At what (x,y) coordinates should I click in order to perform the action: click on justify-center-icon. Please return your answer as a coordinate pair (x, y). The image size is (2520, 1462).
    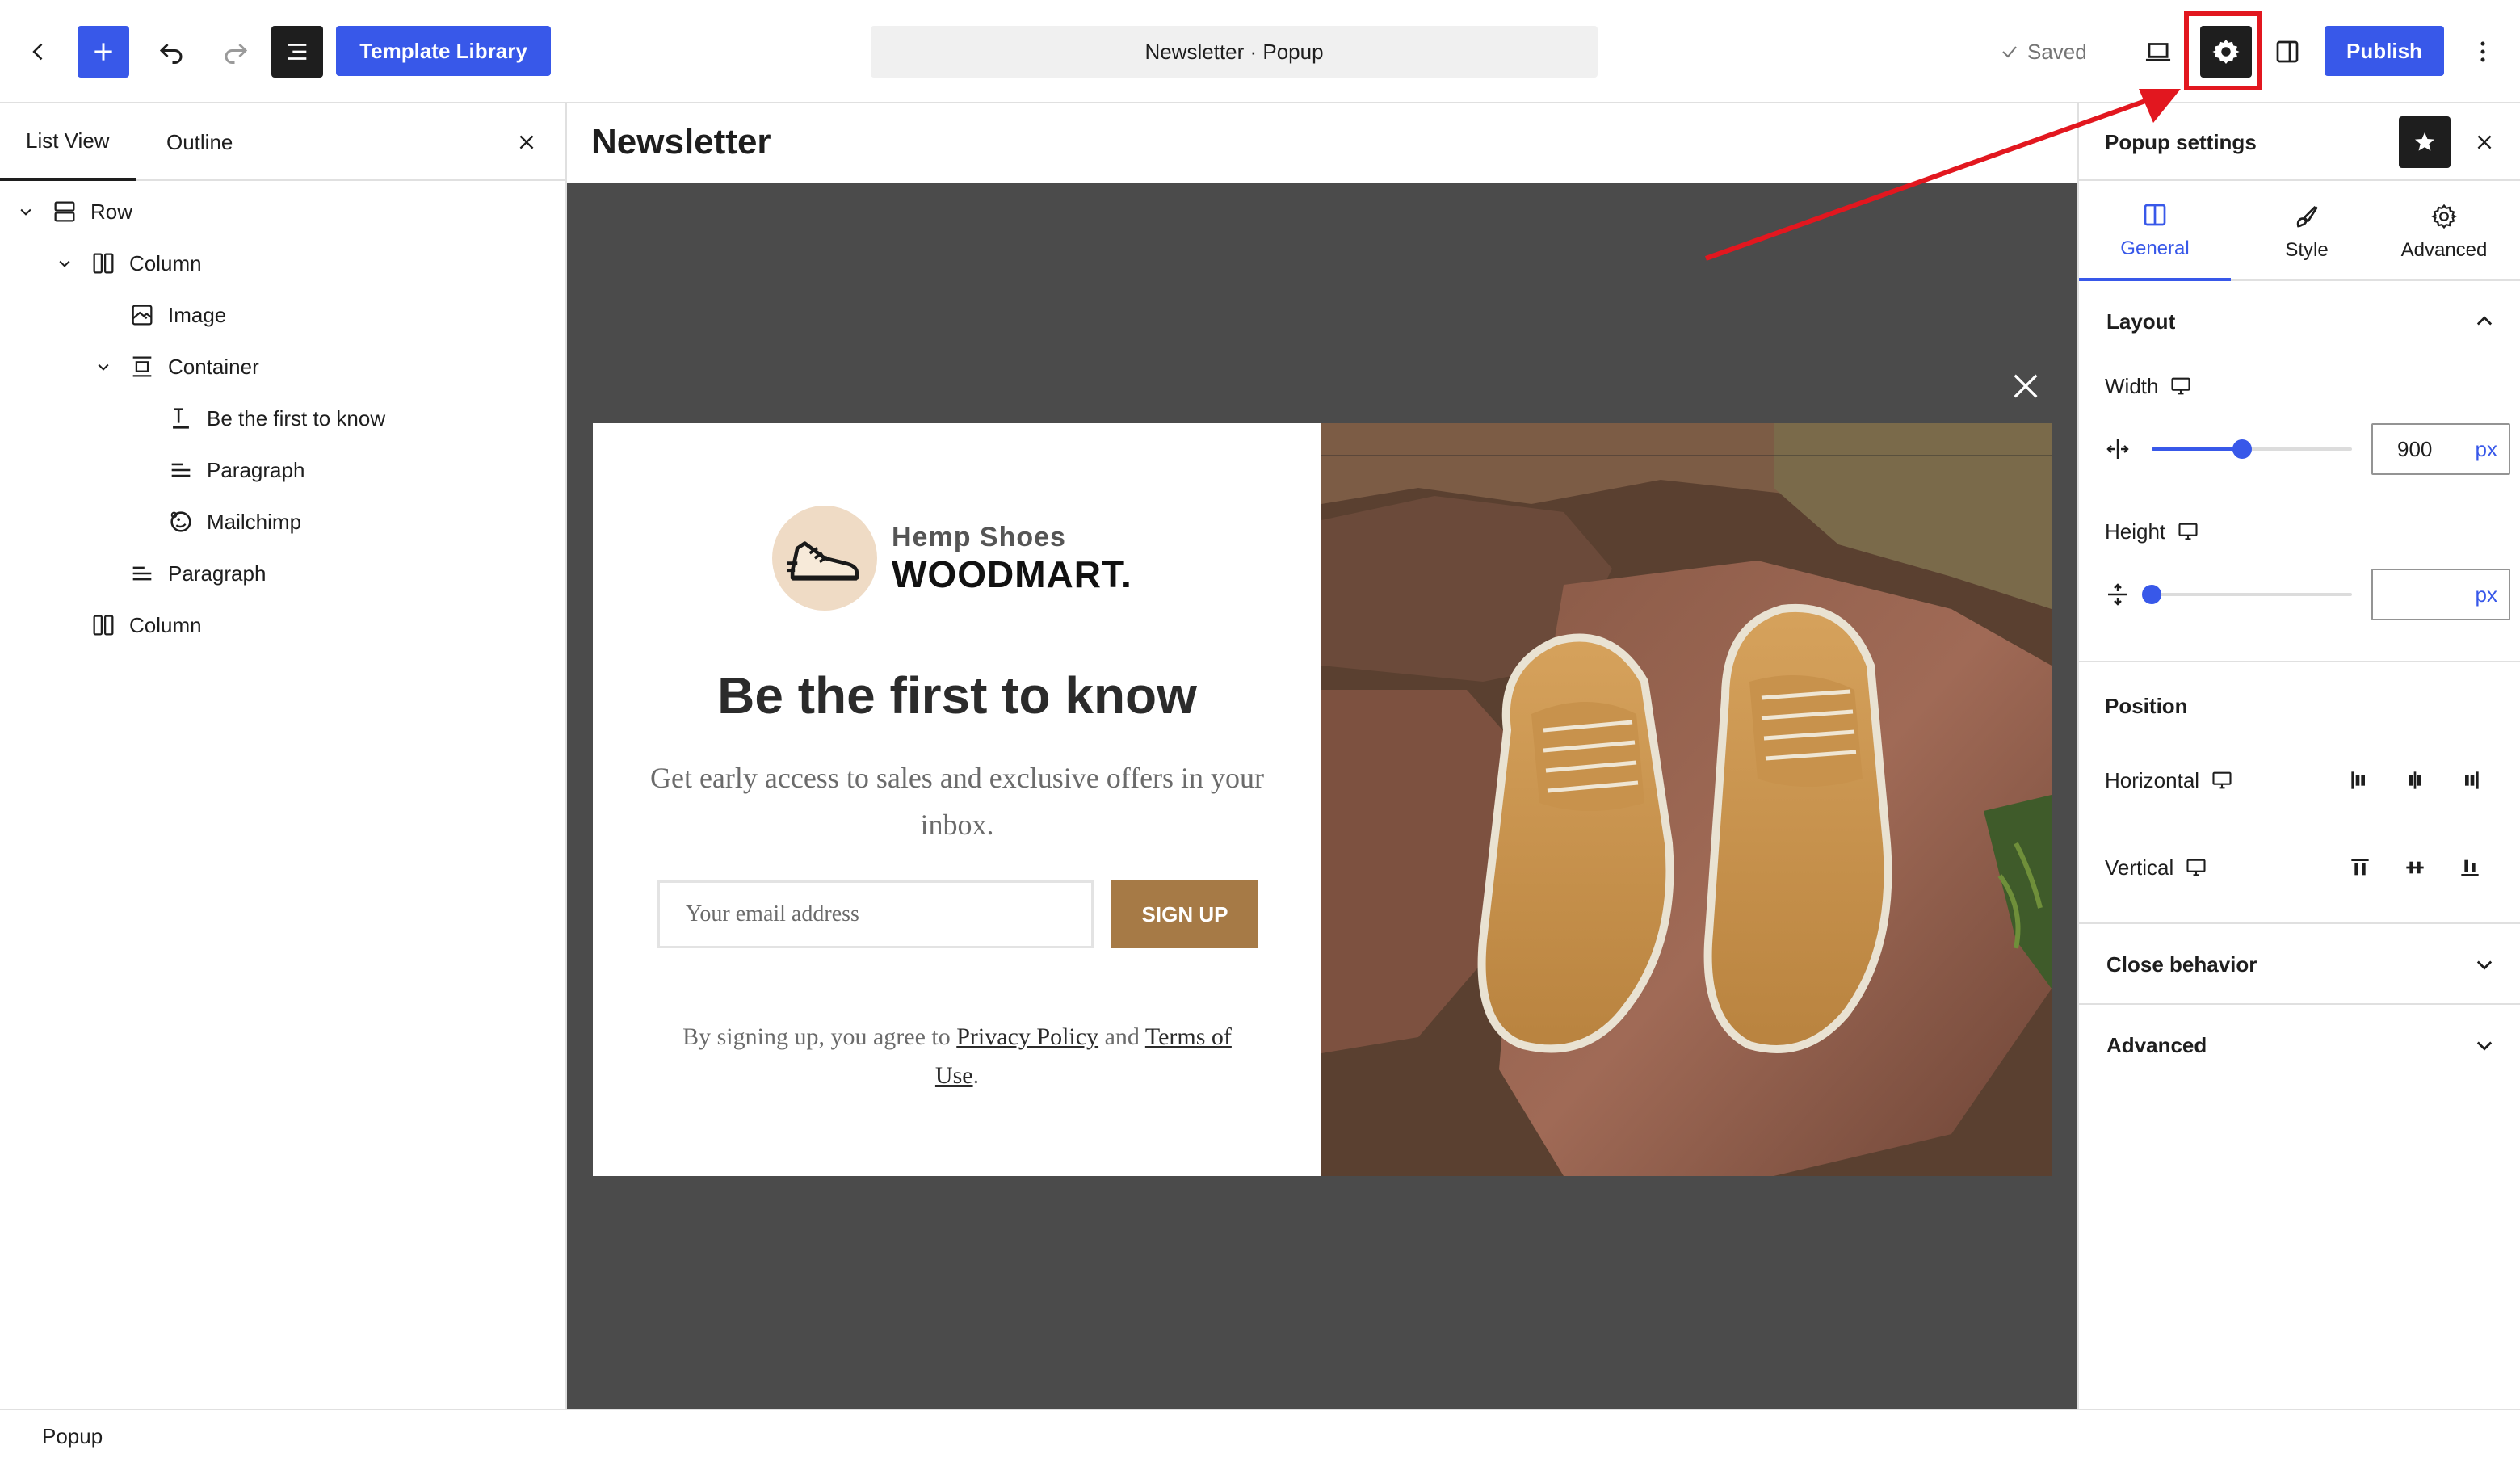
    Looking at the image, I should click on (2415, 780).